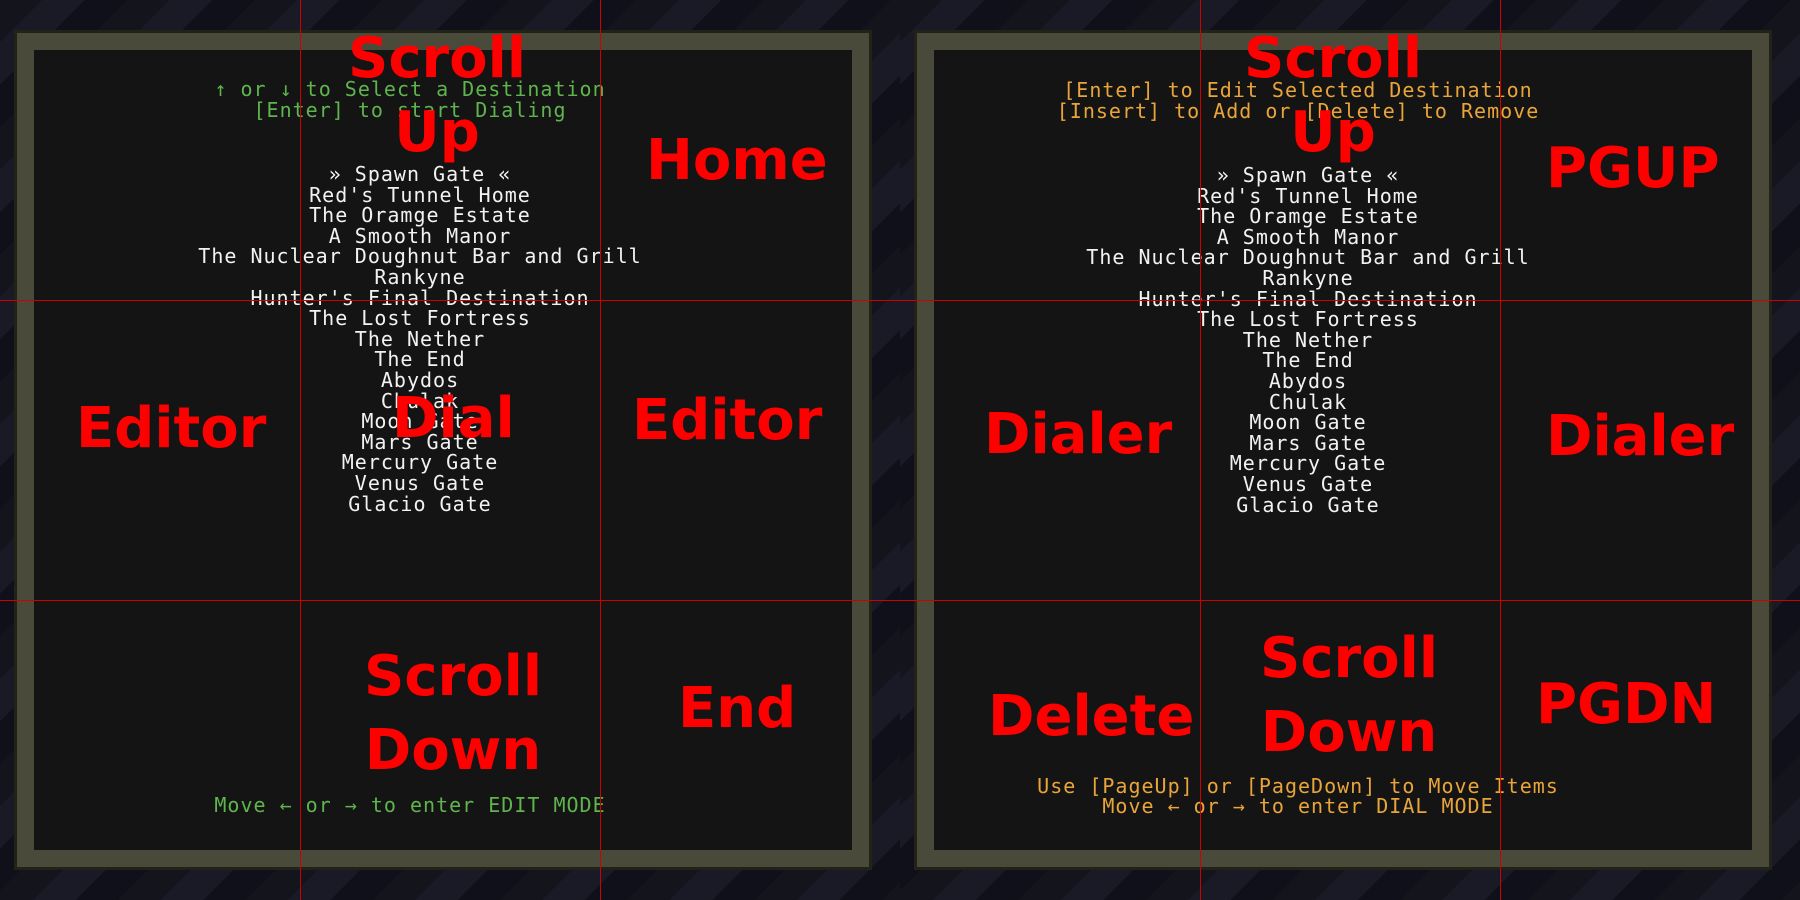 The height and width of the screenshot is (900, 1800). Describe the element at coordinates (1091, 717) in the screenshot. I see `zone-delete: Delete` at that location.